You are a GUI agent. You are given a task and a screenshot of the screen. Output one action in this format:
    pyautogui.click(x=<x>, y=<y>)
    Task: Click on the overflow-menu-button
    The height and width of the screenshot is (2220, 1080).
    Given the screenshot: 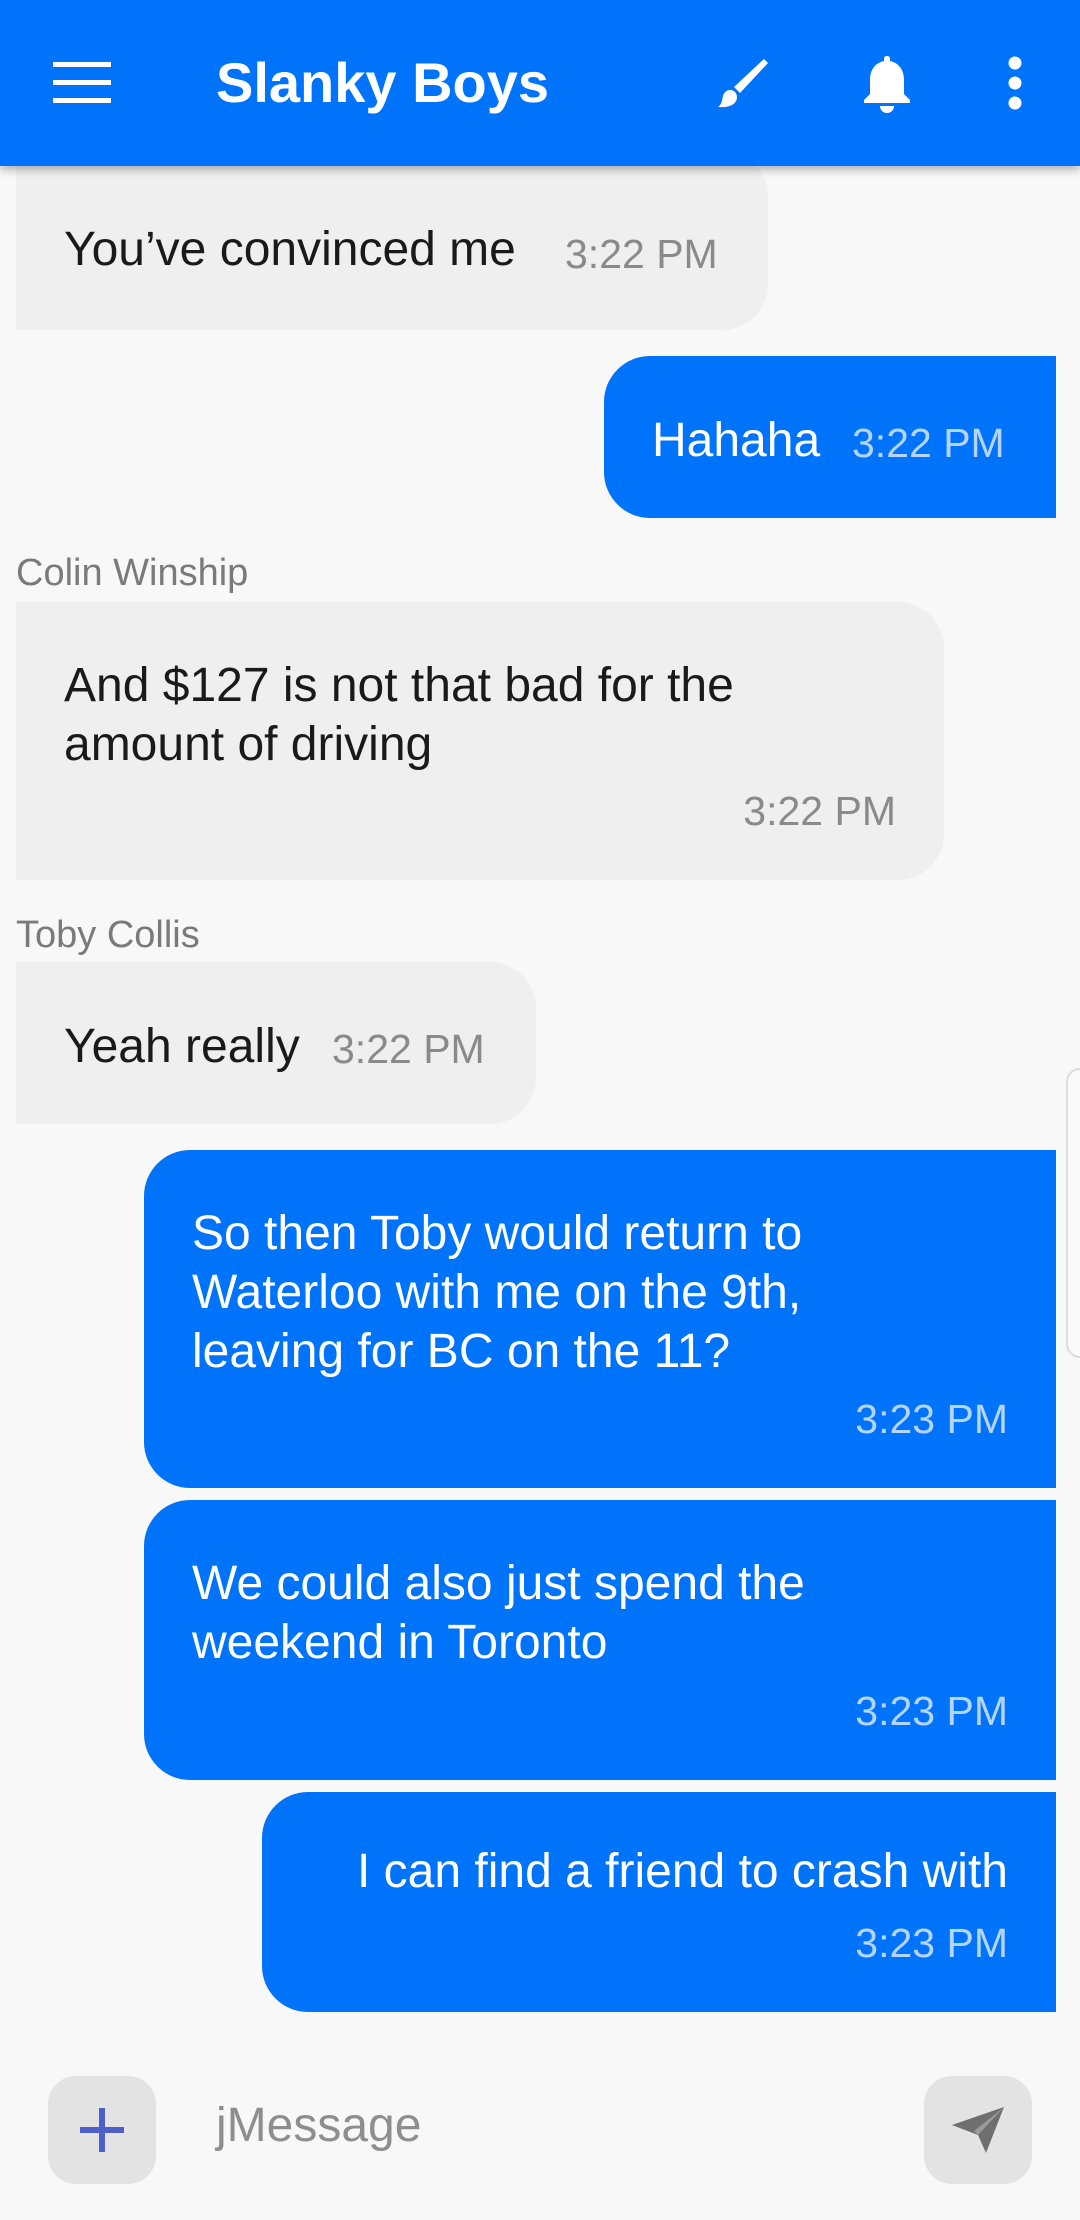 What is the action you would take?
    pyautogui.click(x=1015, y=83)
    